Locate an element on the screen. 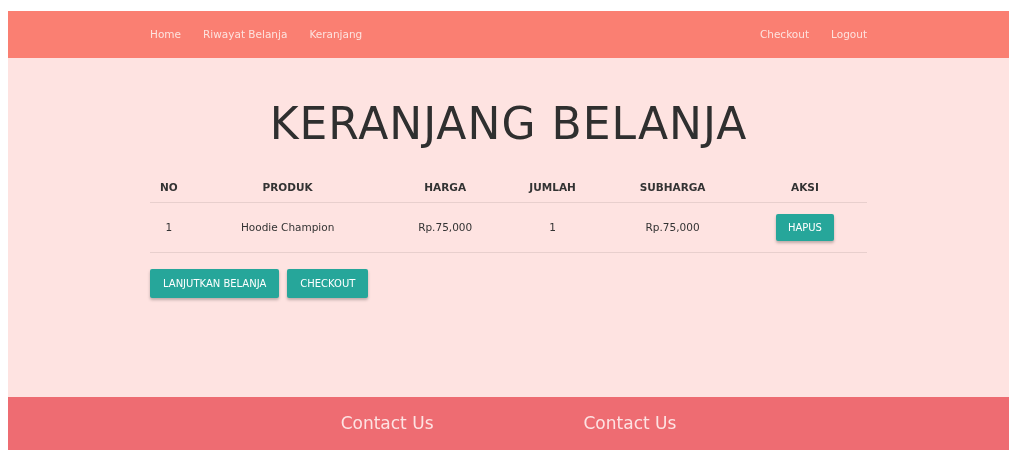 The height and width of the screenshot is (450, 1017). checkout-button: CHECKOUT is located at coordinates (328, 284).